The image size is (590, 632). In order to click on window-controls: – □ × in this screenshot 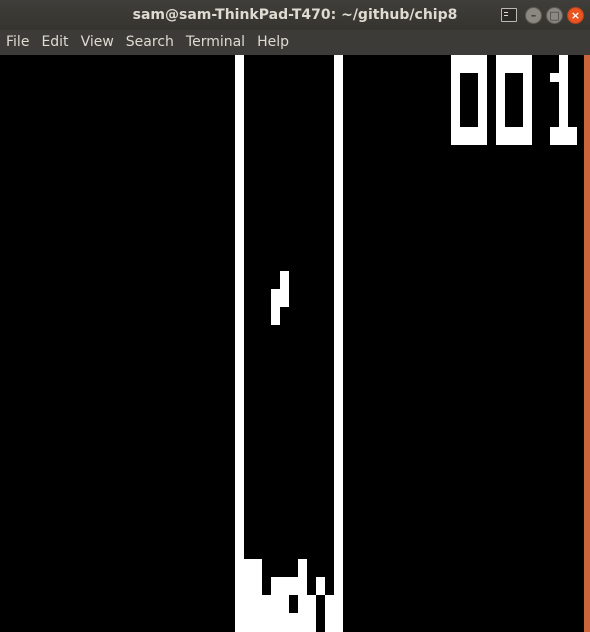, I will do `click(542, 15)`.